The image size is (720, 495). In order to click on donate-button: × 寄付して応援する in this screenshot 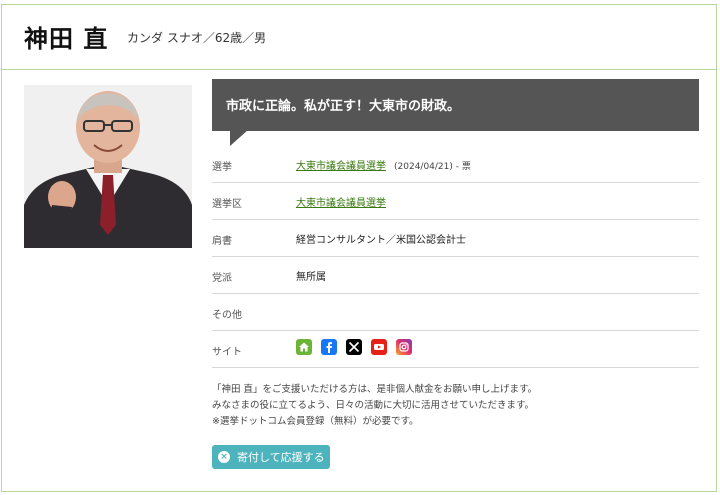, I will do `click(271, 457)`.